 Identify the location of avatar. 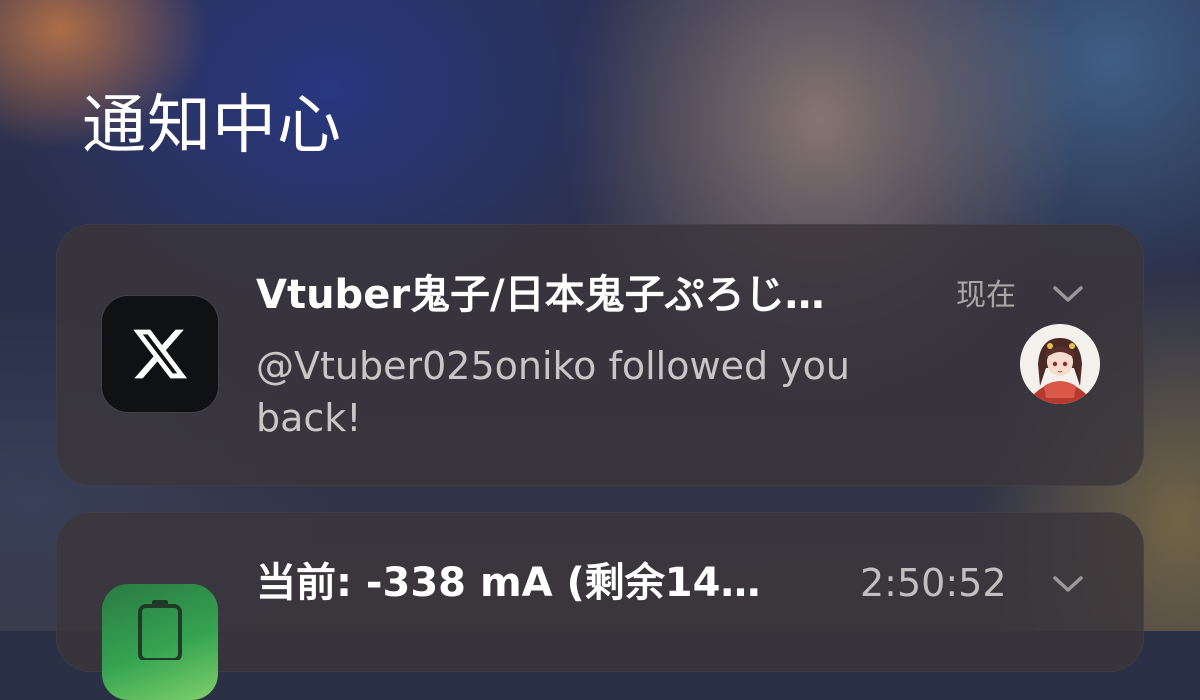
(1060, 364).